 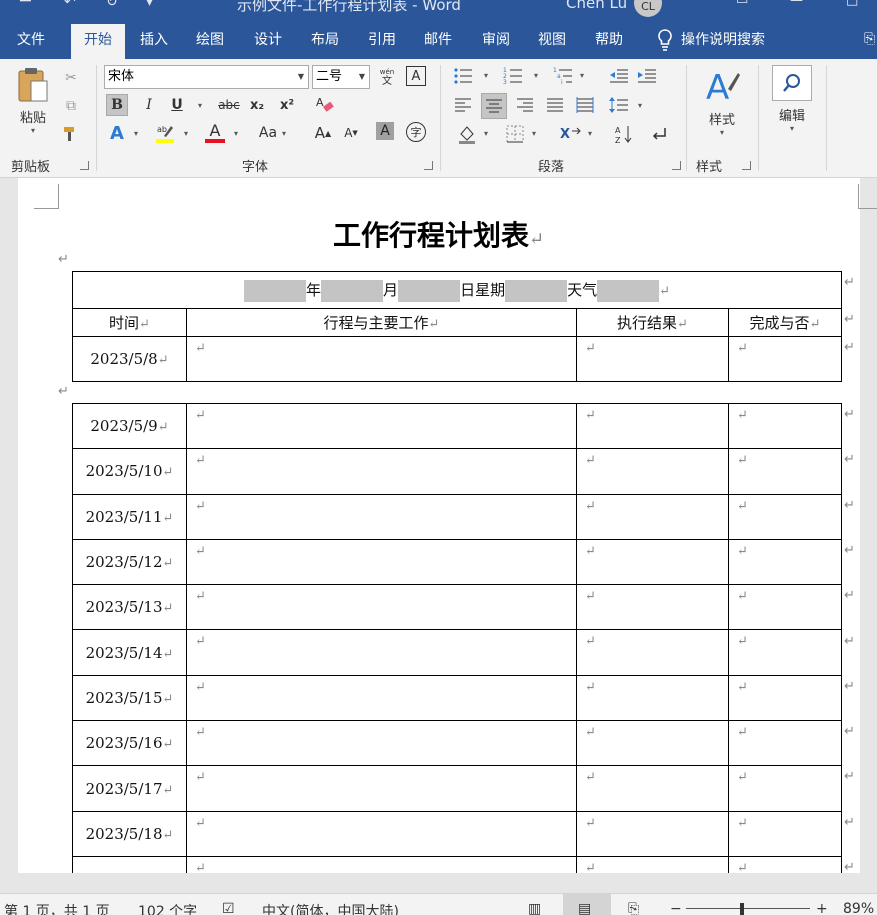 I want to click on clipboard-launcher-icon, so click(x=84, y=165).